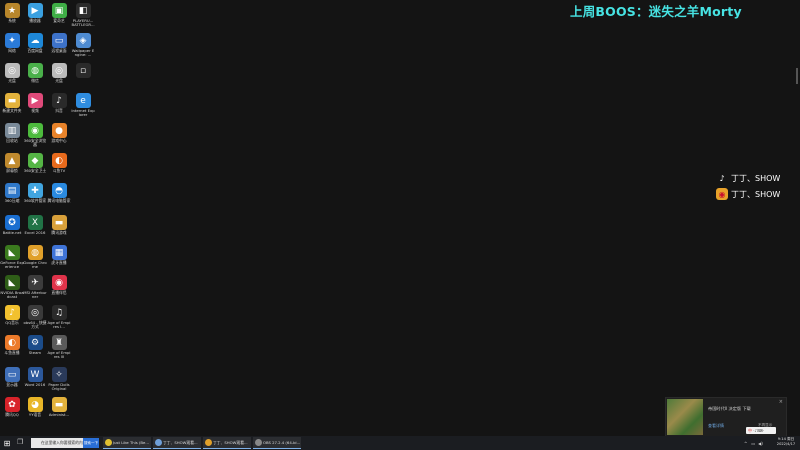  Describe the element at coordinates (59, 170) in the screenshot. I see `desktop-shortcut-label: 斗鱼TV` at that location.